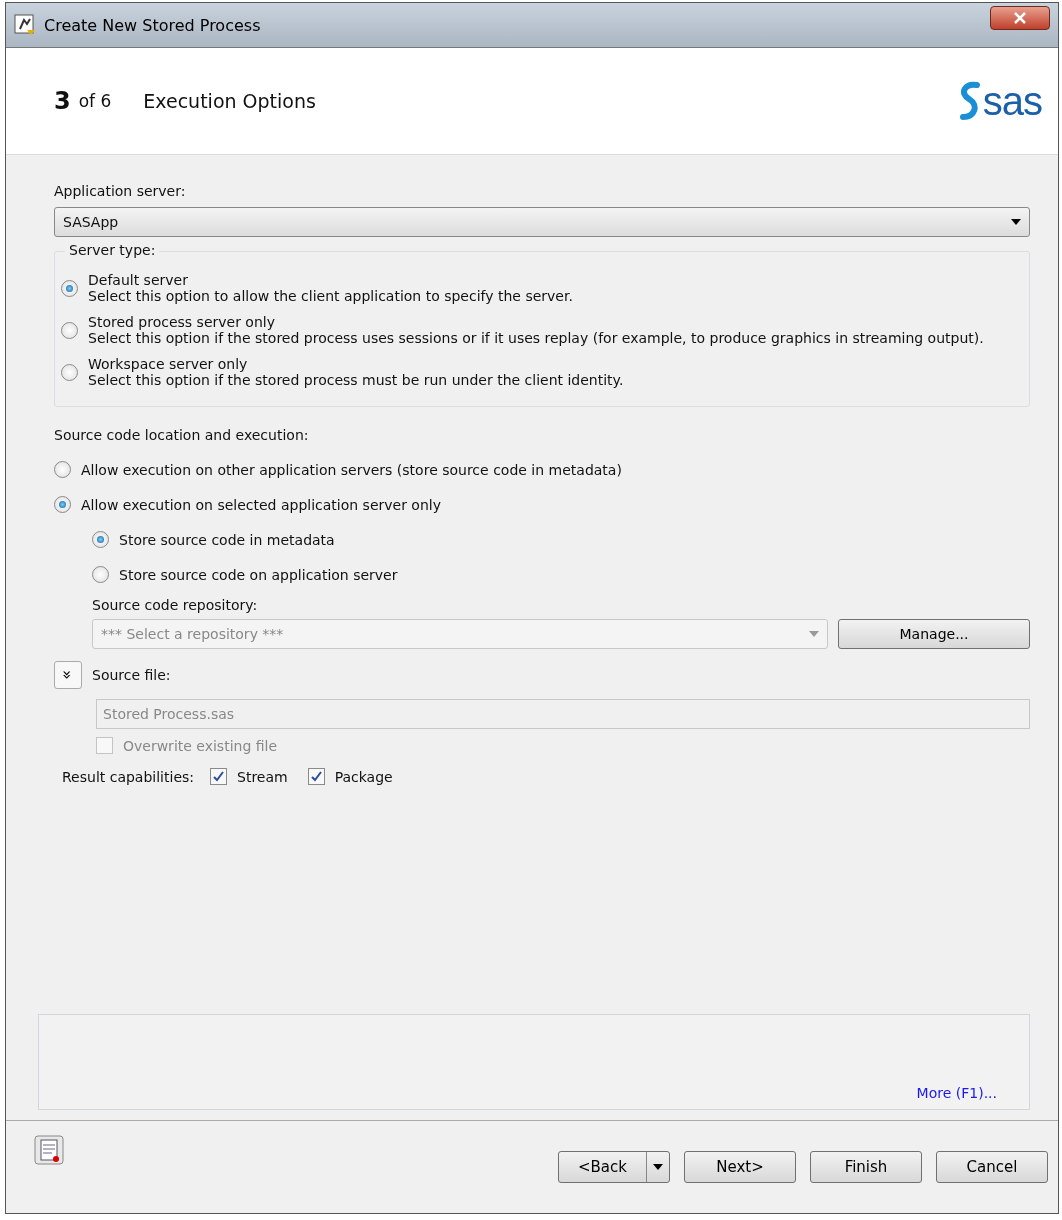 The image size is (1062, 1220). Describe the element at coordinates (262, 776) in the screenshot. I see `checkbox-label: Stream` at that location.